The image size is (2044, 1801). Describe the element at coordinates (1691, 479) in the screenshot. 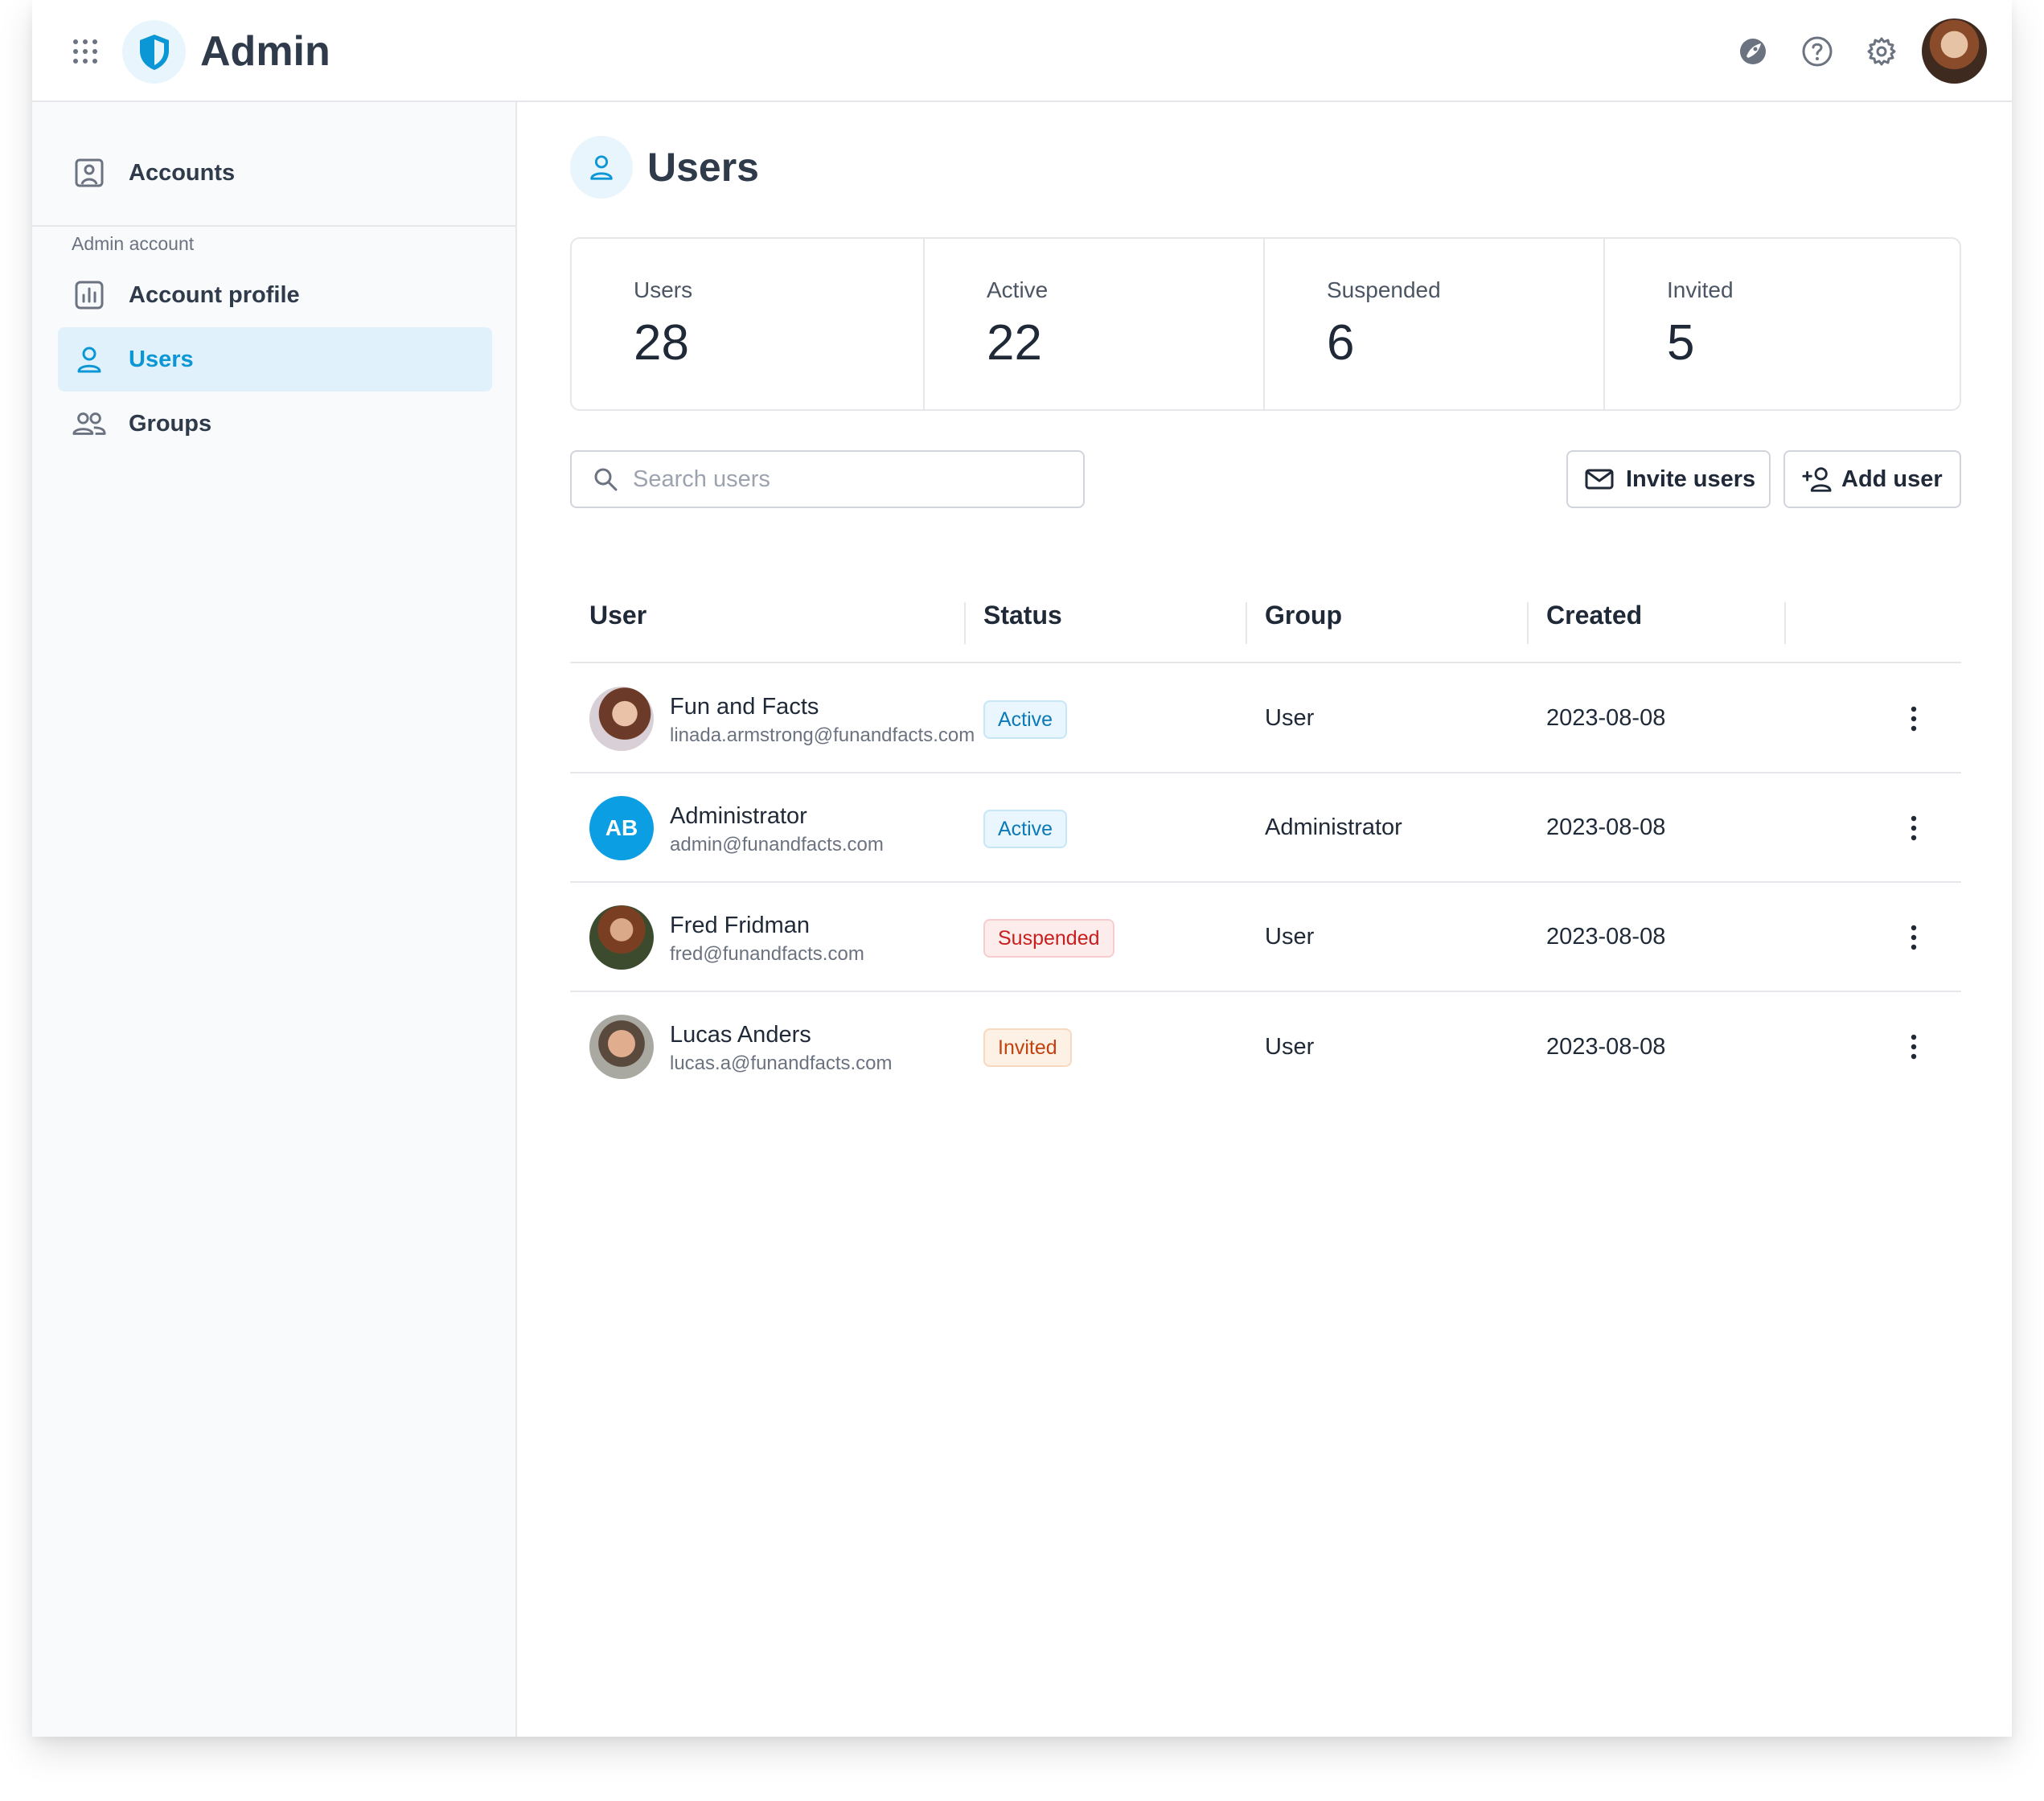

I see `invite-users-label: Invite users` at that location.